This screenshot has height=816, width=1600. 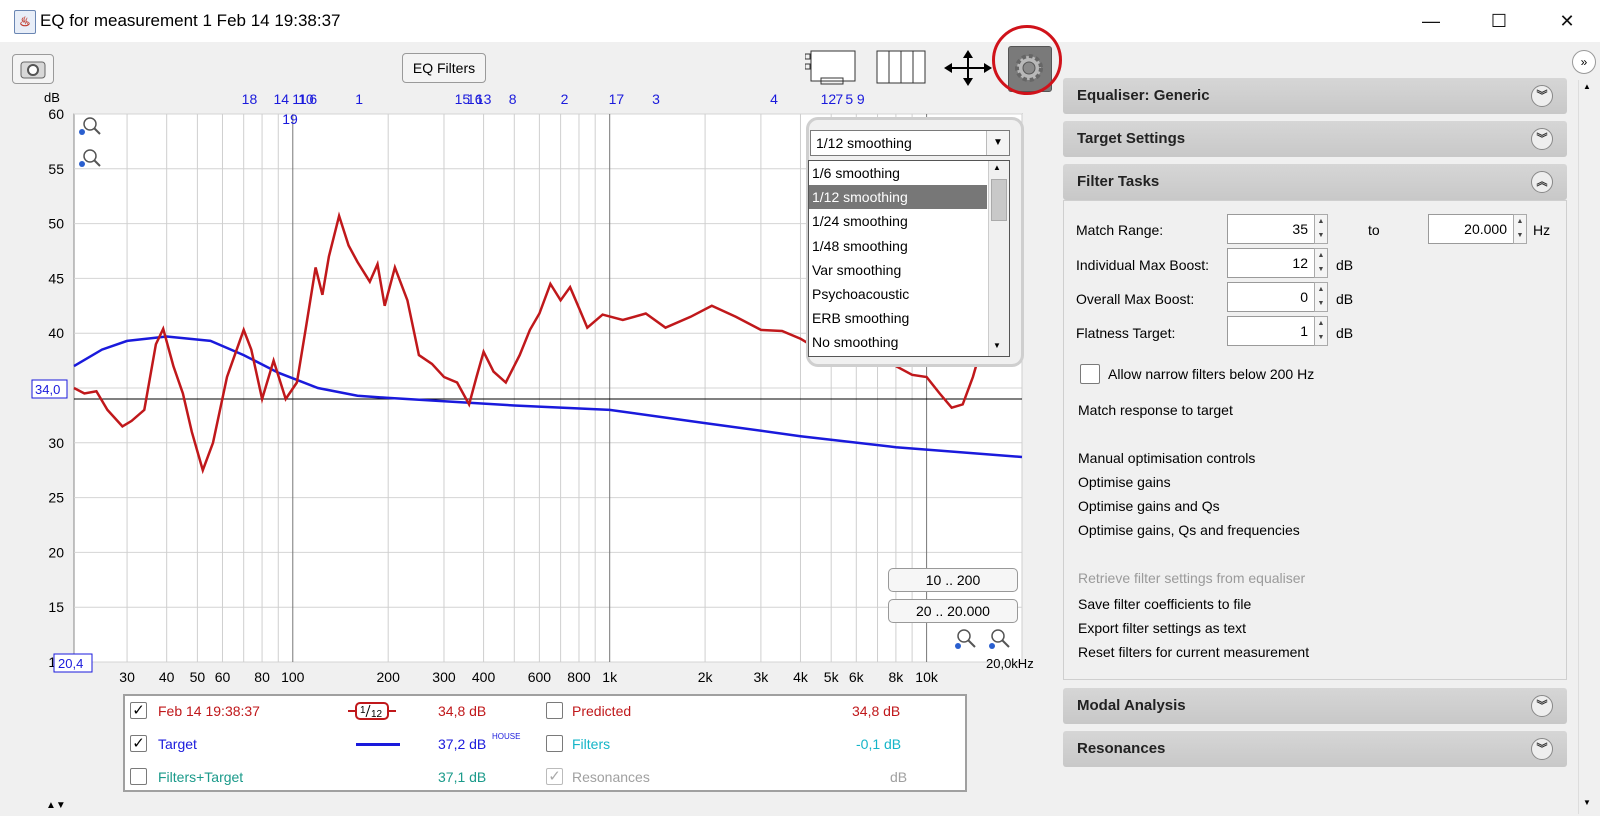 What do you see at coordinates (313, 99) in the screenshot?
I see `filter-marker-label: 6` at bounding box center [313, 99].